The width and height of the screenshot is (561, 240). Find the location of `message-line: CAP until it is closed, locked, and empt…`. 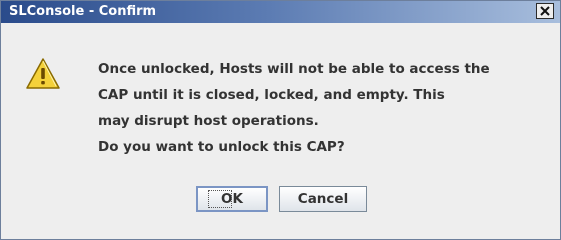

message-line: CAP until it is closed, locked, and empt… is located at coordinates (271, 95).